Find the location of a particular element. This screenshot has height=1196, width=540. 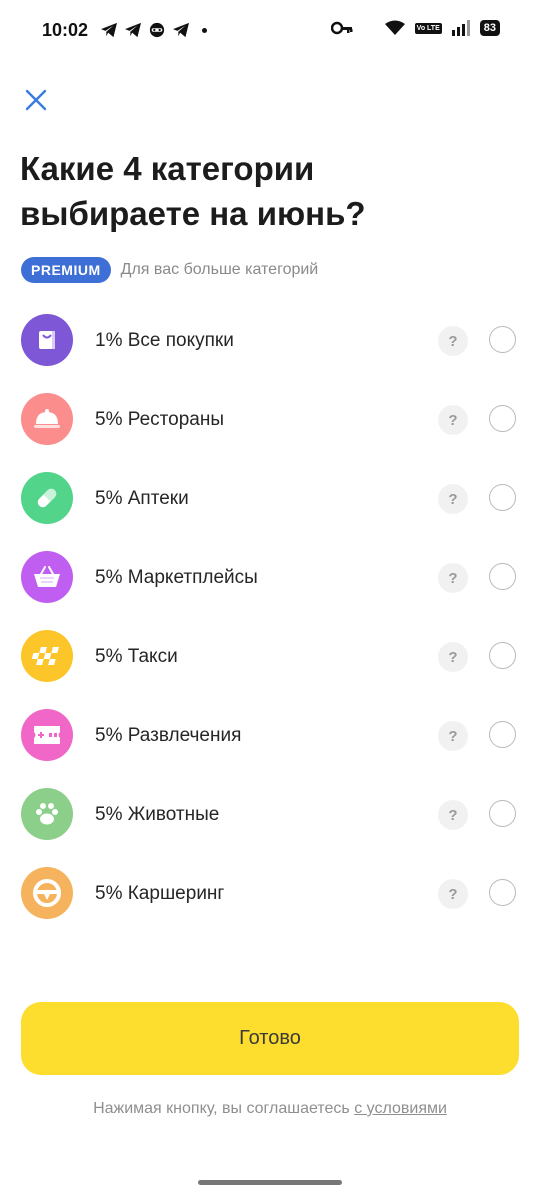

key-icon is located at coordinates (341, 28).